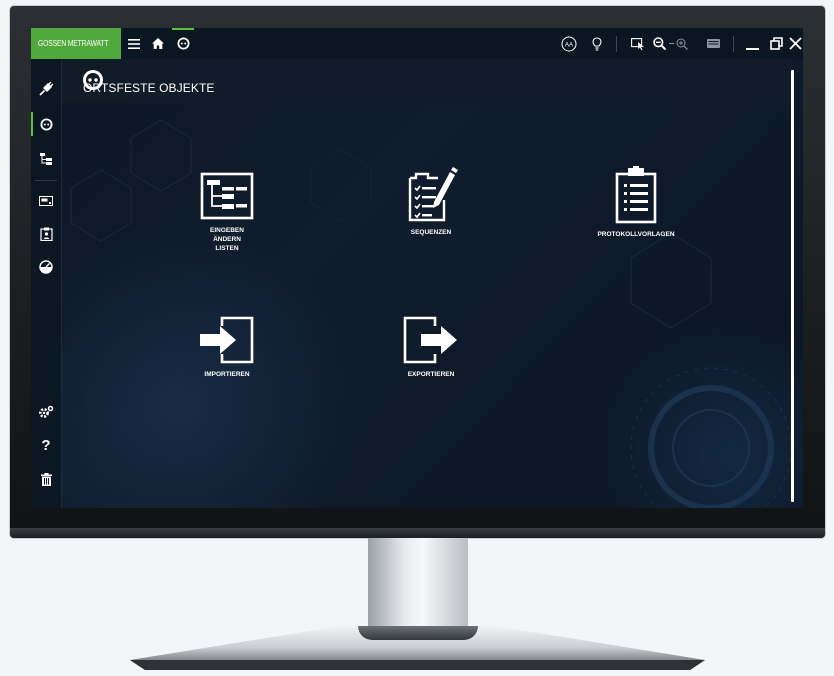  What do you see at coordinates (713, 43) in the screenshot?
I see `keyboard-icon` at bounding box center [713, 43].